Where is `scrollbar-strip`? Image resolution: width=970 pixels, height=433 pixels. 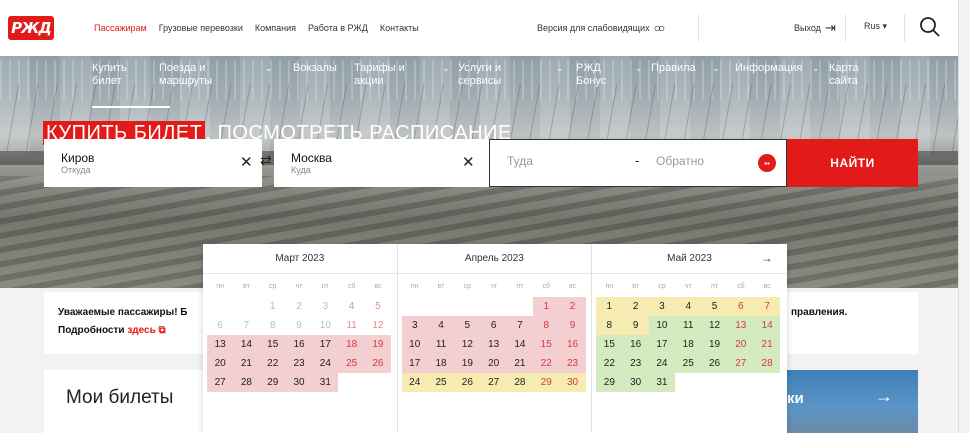
scrollbar-strip is located at coordinates (964, 216).